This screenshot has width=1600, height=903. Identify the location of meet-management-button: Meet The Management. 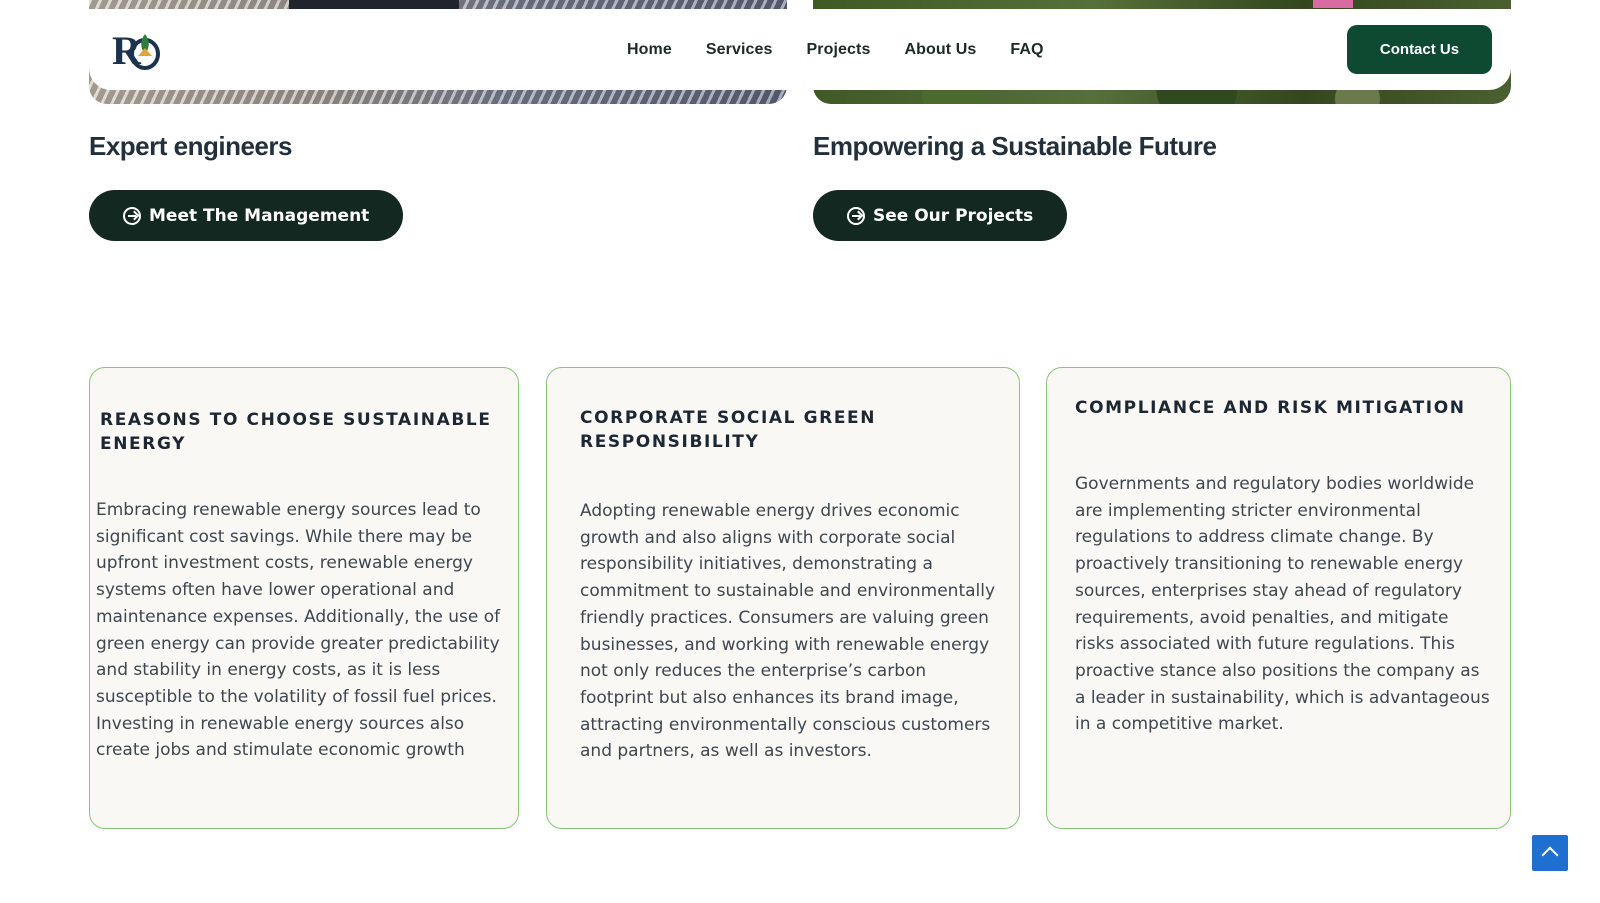
(246, 215).